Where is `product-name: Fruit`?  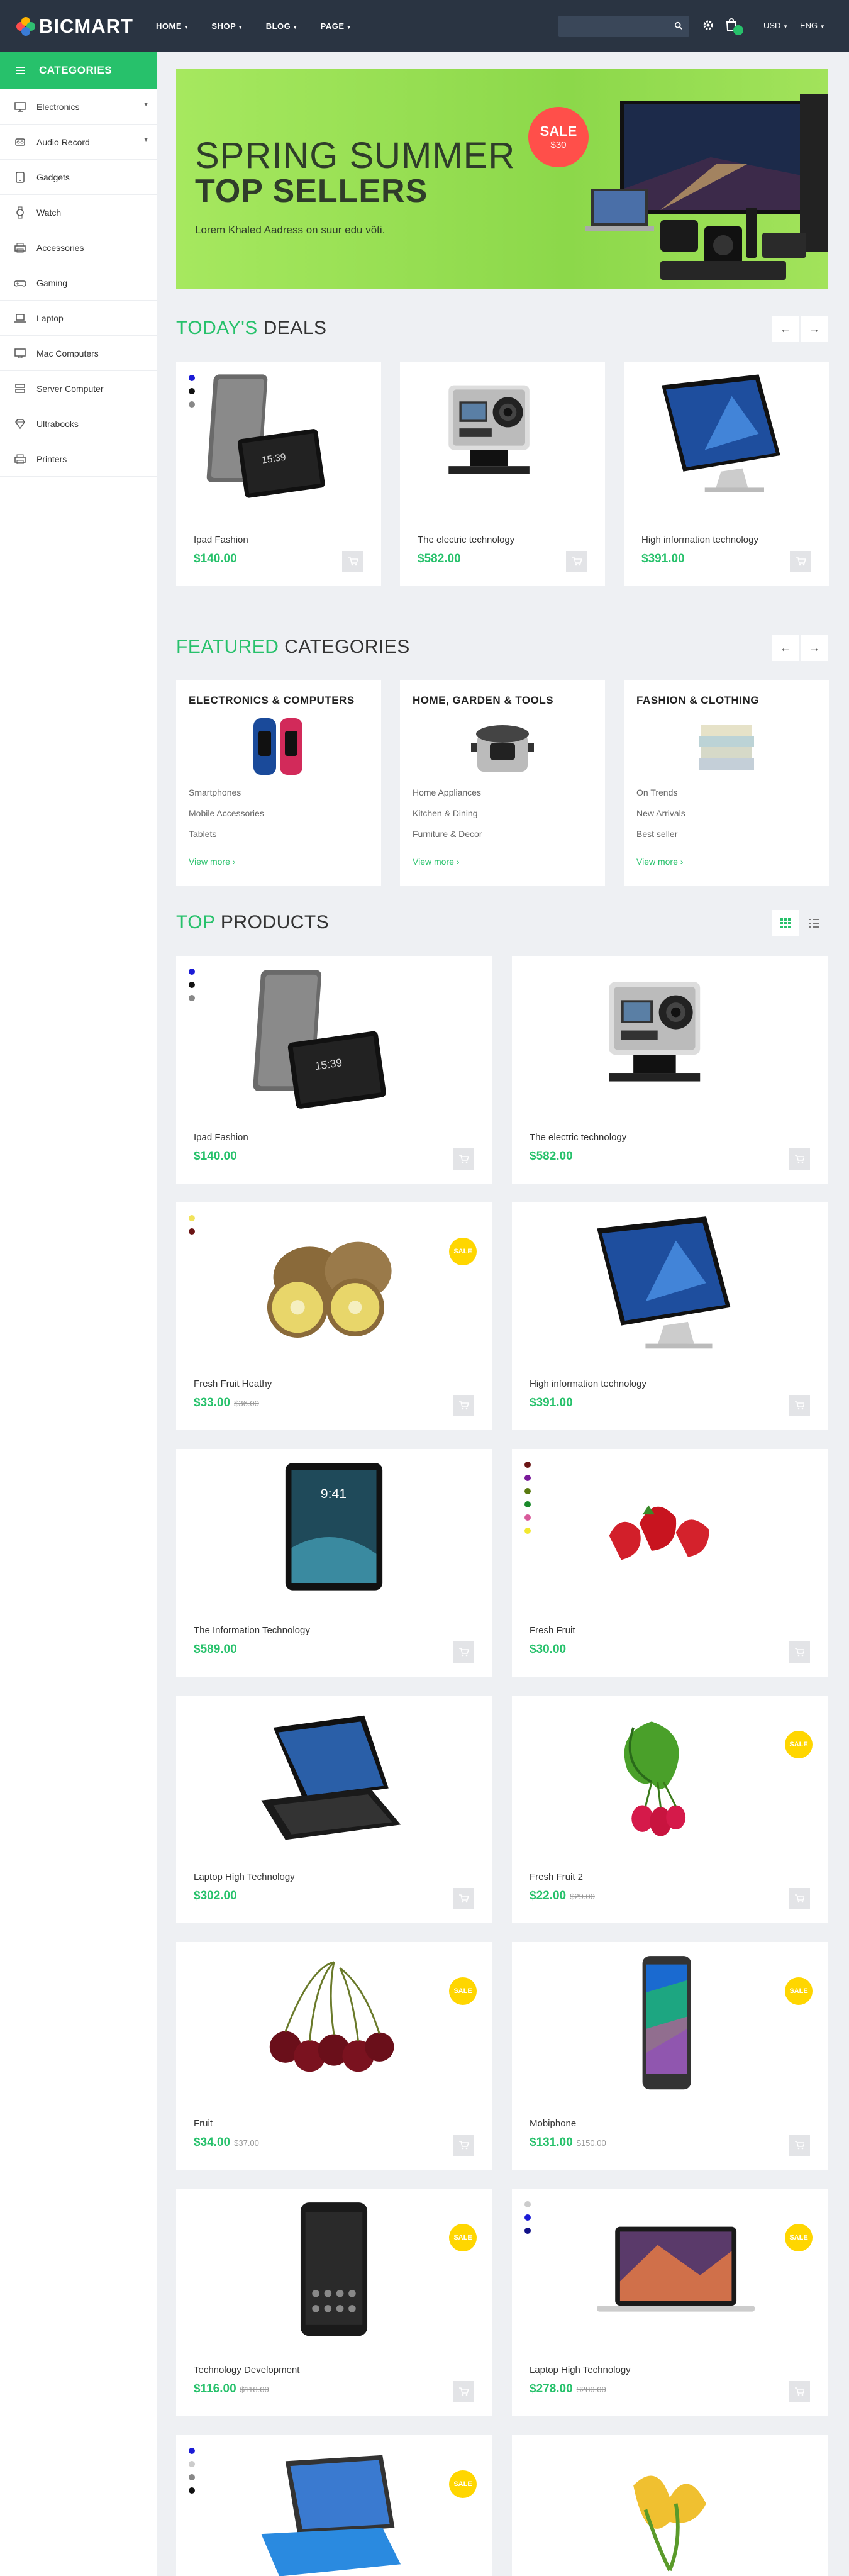 product-name: Fruit is located at coordinates (203, 2123).